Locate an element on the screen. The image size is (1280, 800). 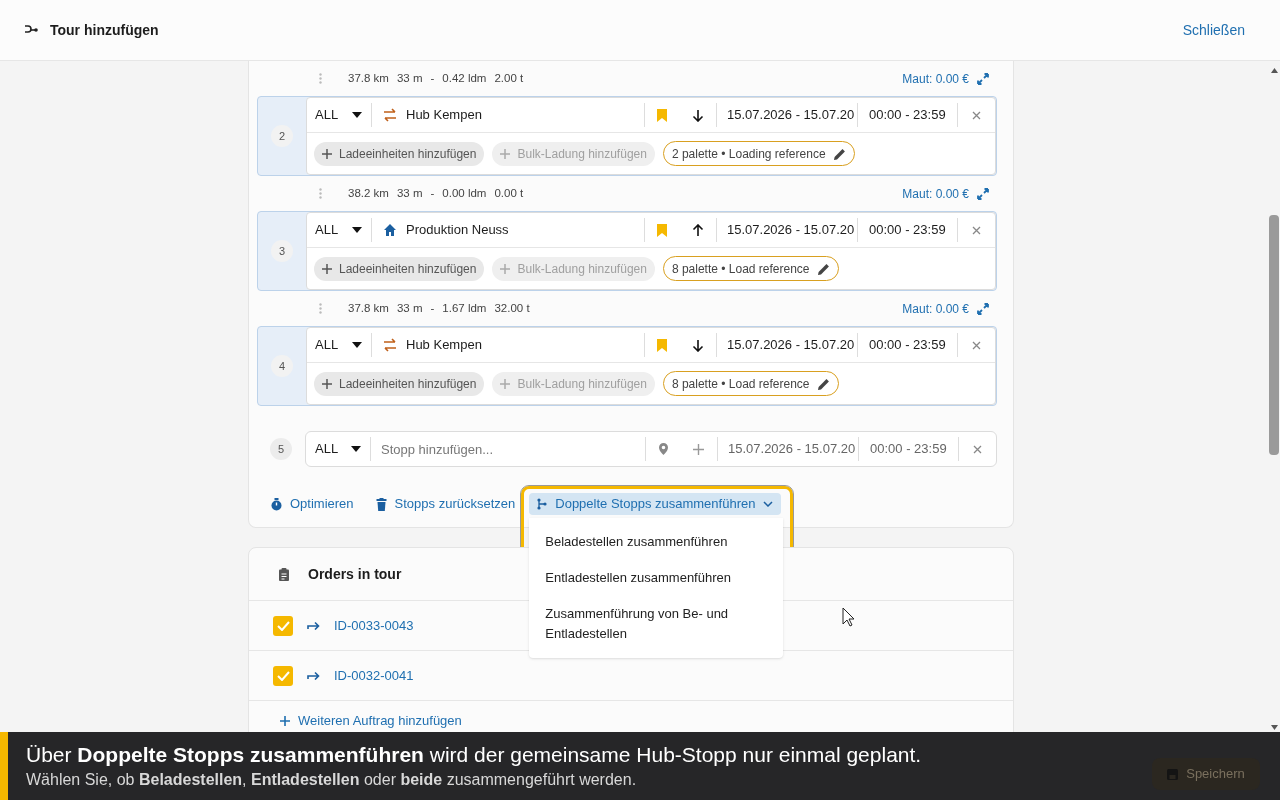
stop-name: Produktion Neuss is located at coordinates (457, 230).